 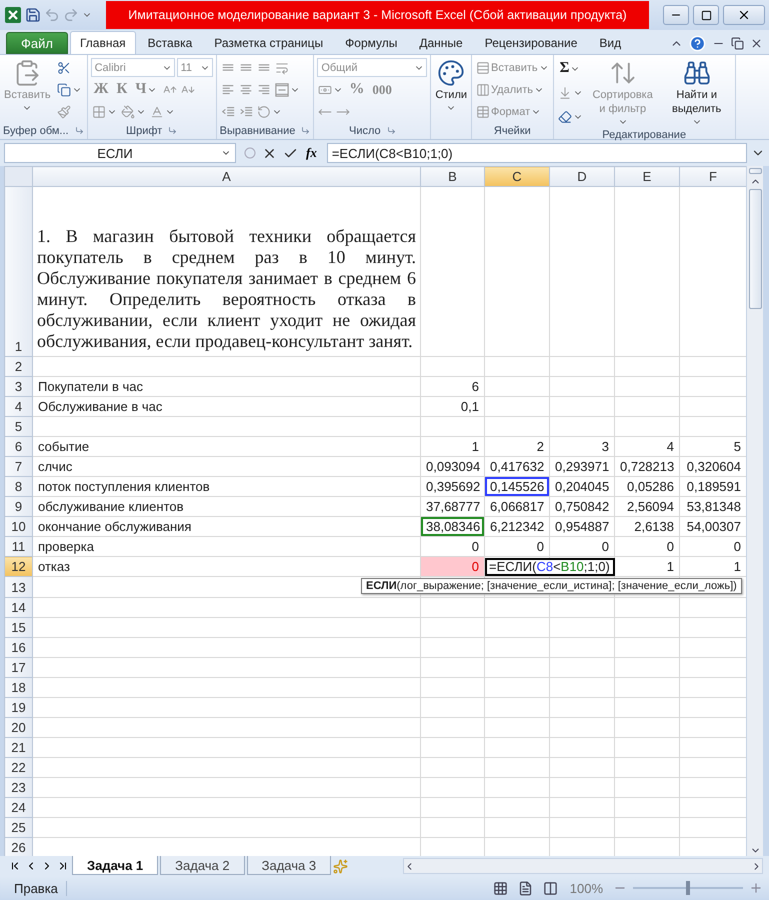 What do you see at coordinates (18, 176) in the screenshot?
I see `select-all-corner` at bounding box center [18, 176].